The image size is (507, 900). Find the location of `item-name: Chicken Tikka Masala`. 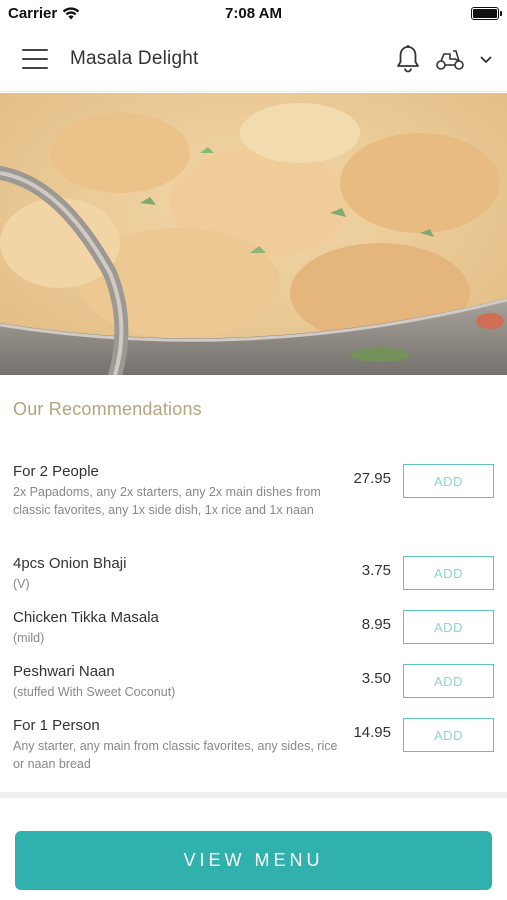

item-name: Chicken Tikka Masala is located at coordinates (86, 617).